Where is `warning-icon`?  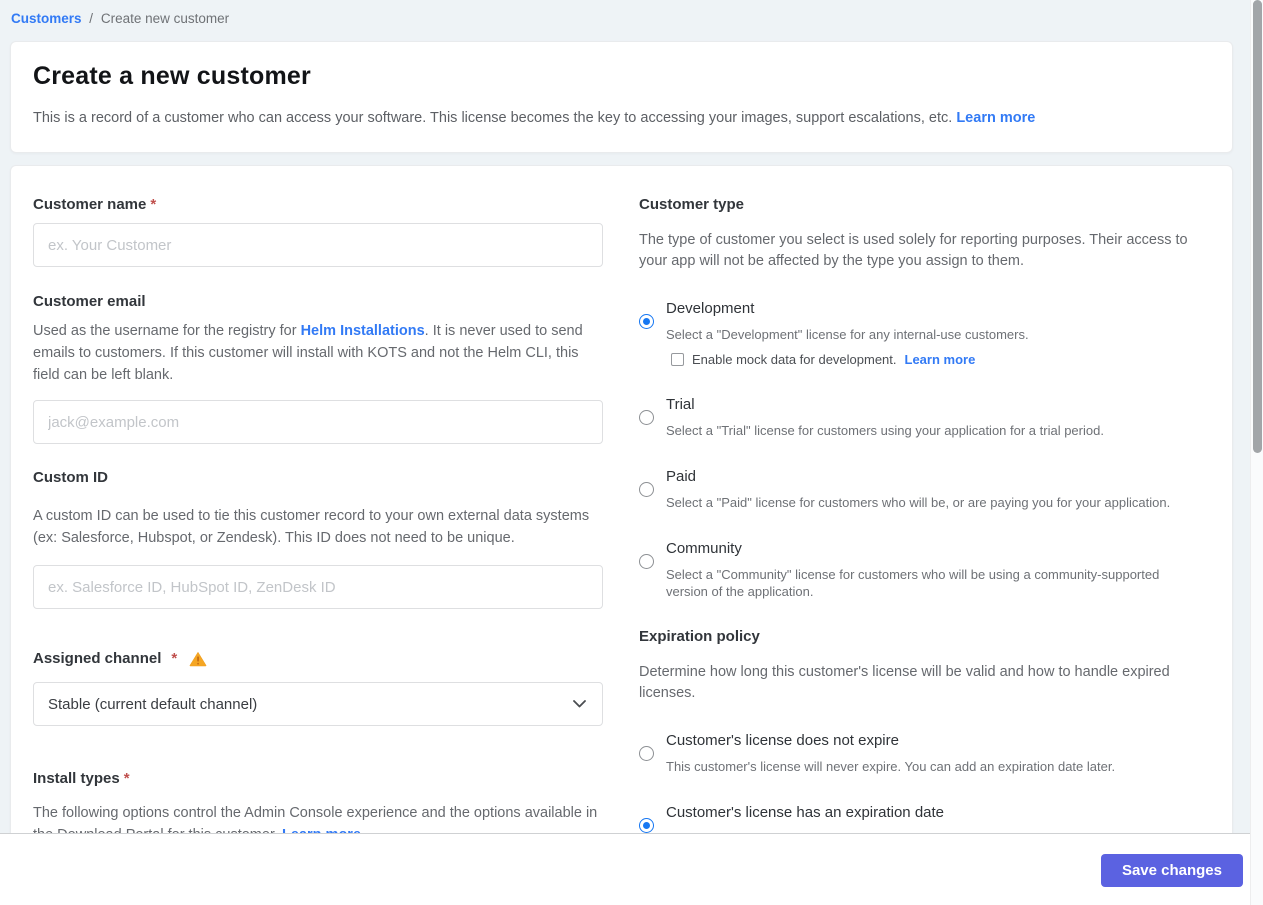 warning-icon is located at coordinates (198, 659).